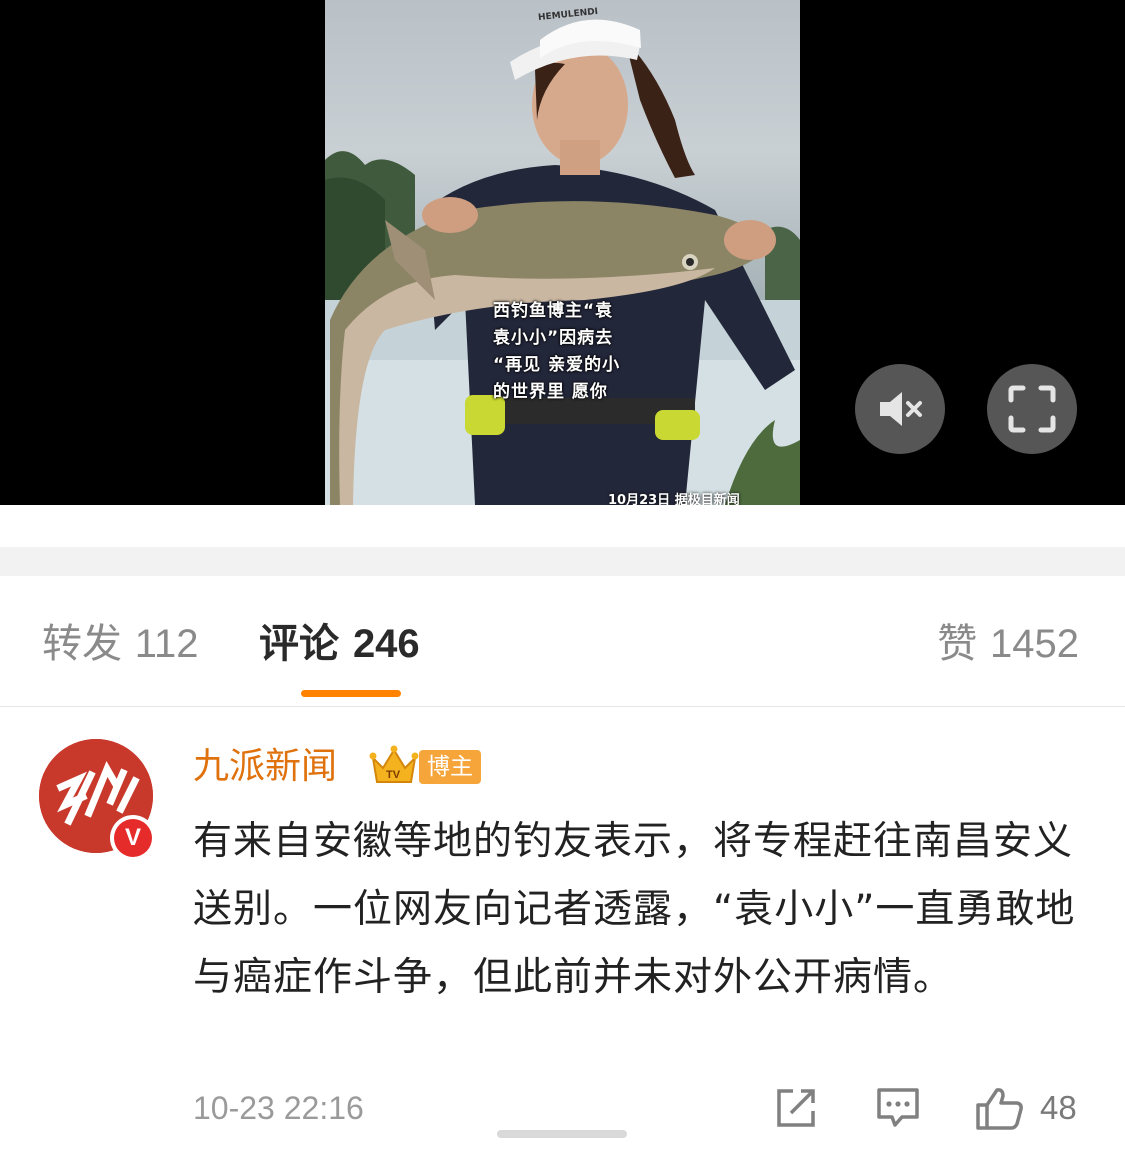 Image resolution: width=1125 pixels, height=1161 pixels. What do you see at coordinates (278, 1108) in the screenshot?
I see `comment-timestamp: 10-23 22:16` at bounding box center [278, 1108].